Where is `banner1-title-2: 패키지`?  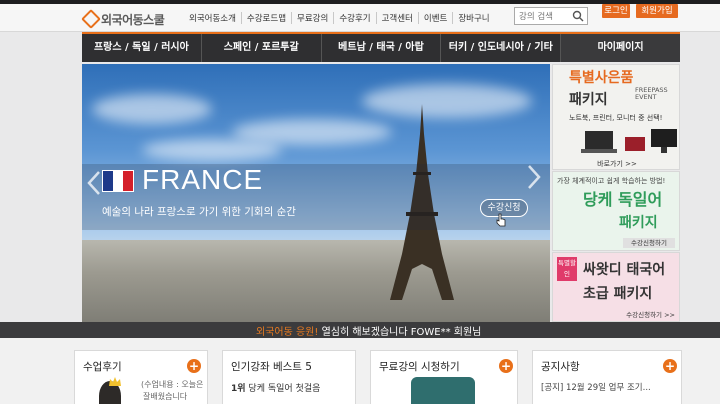
banner1-title-2: 패키지 is located at coordinates (588, 100).